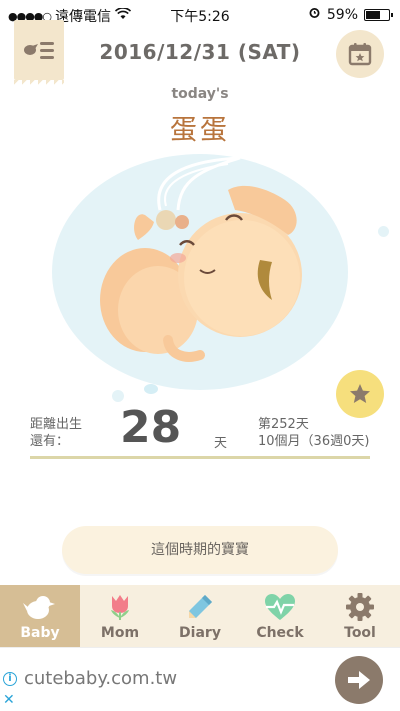  Describe the element at coordinates (100, 678) in the screenshot. I see `ad-url: cutebaby.com.tw` at that location.